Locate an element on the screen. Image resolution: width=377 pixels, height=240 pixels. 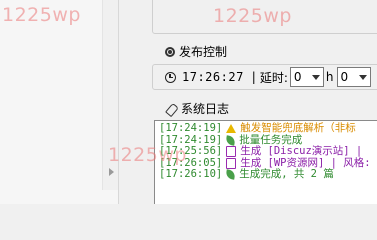
clock-icon is located at coordinates (170, 77).